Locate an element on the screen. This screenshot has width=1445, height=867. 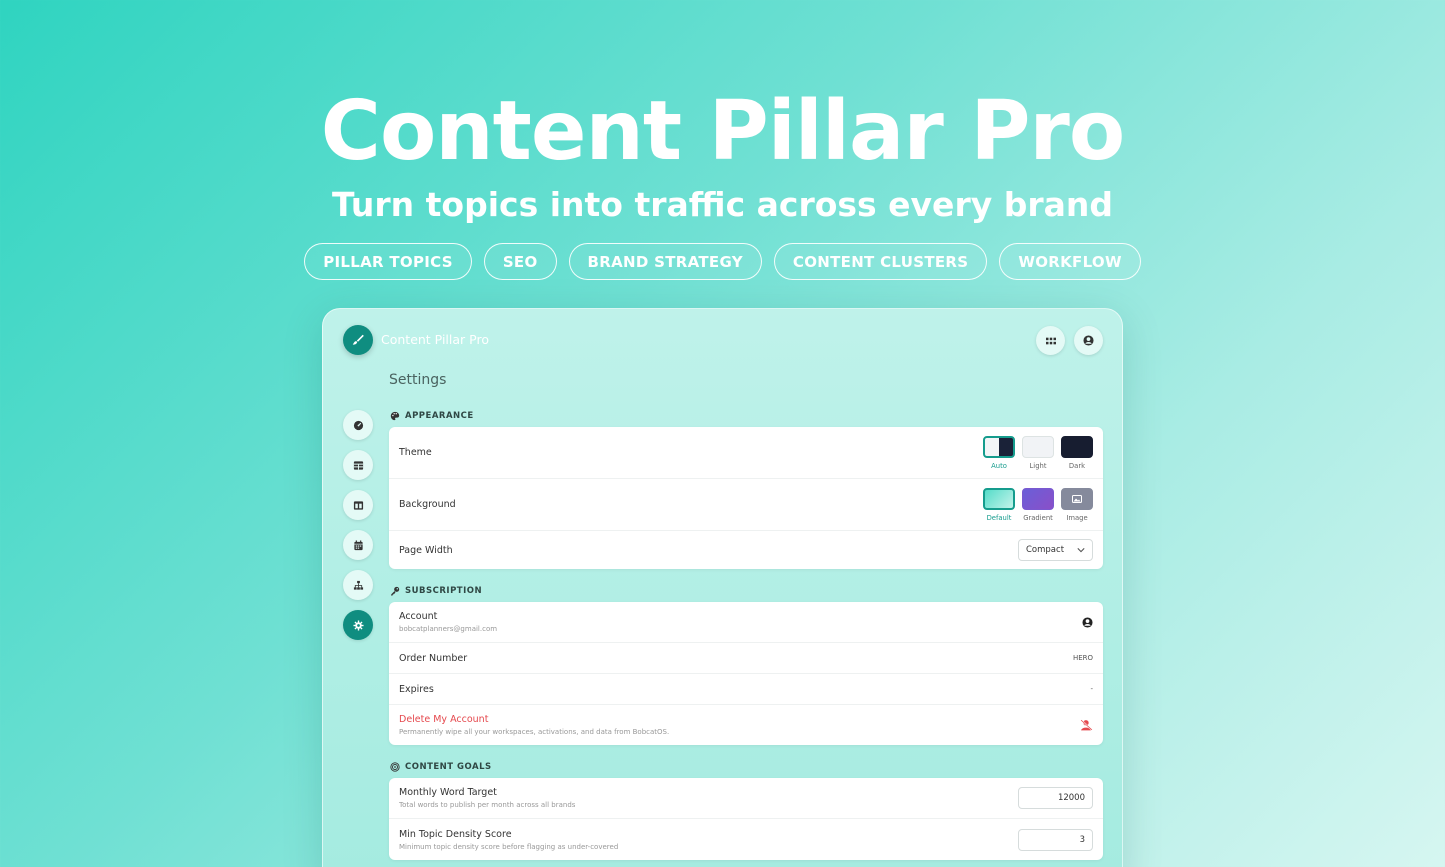
appearance-header-label: APPEARANCE is located at coordinates (439, 416).